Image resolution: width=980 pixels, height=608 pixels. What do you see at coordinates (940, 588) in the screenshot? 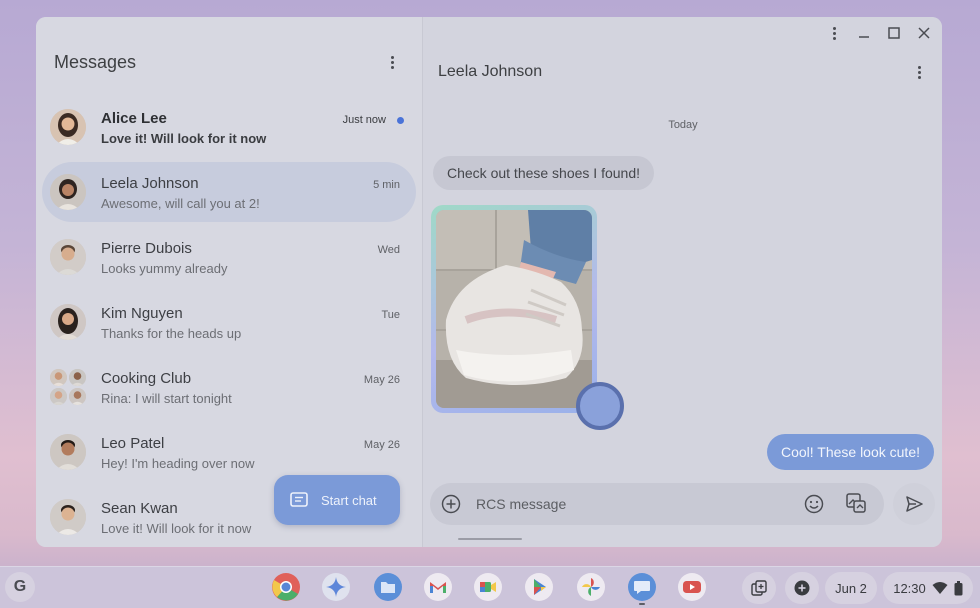
I see `wifi-icon` at bounding box center [940, 588].